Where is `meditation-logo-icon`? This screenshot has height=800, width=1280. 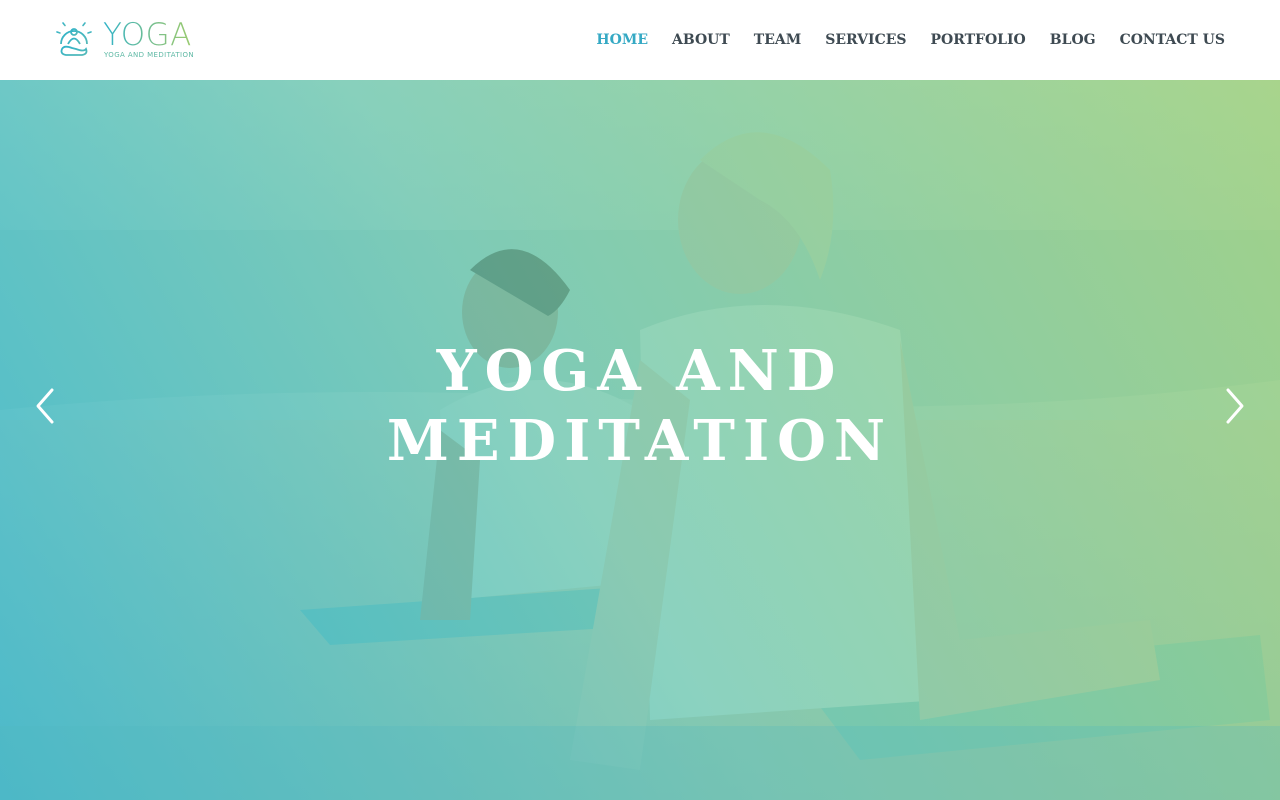 meditation-logo-icon is located at coordinates (74, 37).